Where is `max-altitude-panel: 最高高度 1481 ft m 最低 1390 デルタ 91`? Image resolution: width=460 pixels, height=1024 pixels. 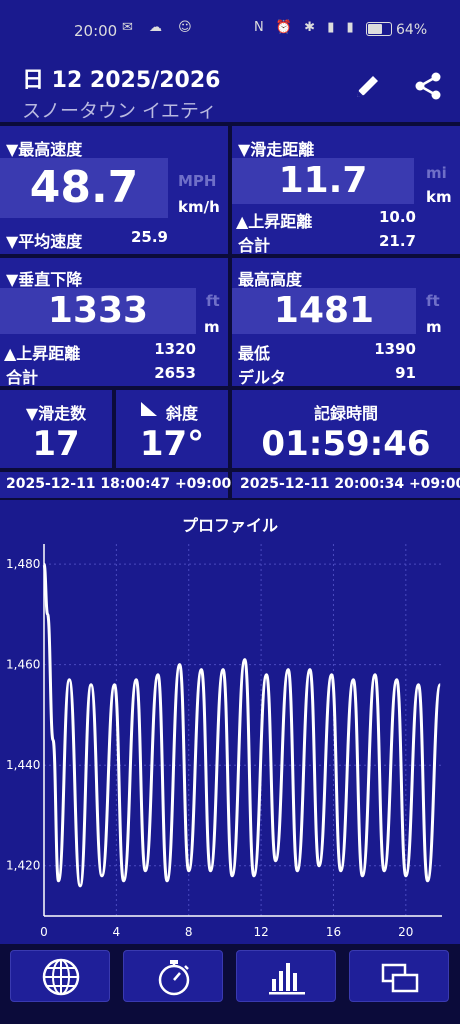
max-altitude-panel: 最高高度 1481 ft m 最低 1390 デルタ 91 is located at coordinates (346, 322).